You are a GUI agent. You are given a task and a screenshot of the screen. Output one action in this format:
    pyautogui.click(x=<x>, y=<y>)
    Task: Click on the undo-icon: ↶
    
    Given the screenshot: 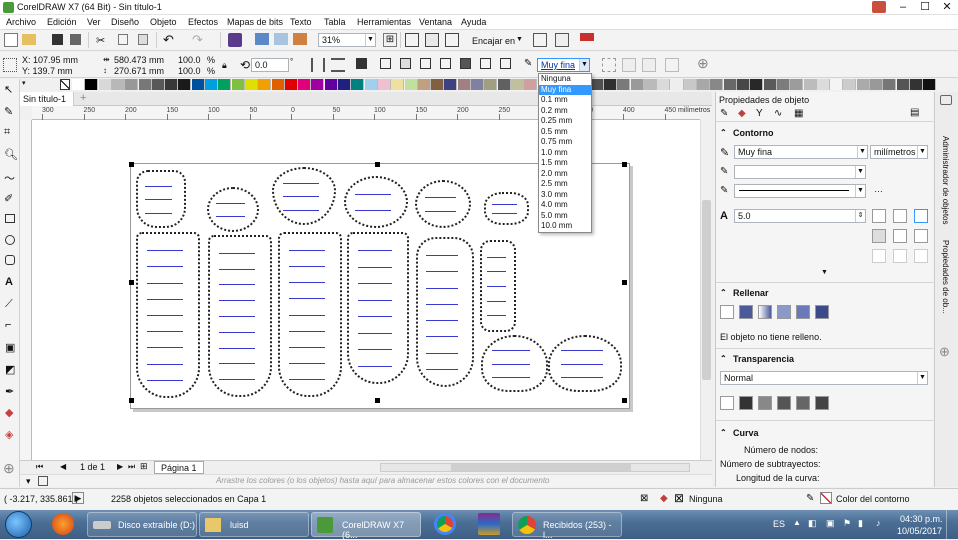 What is the action you would take?
    pyautogui.click(x=170, y=39)
    